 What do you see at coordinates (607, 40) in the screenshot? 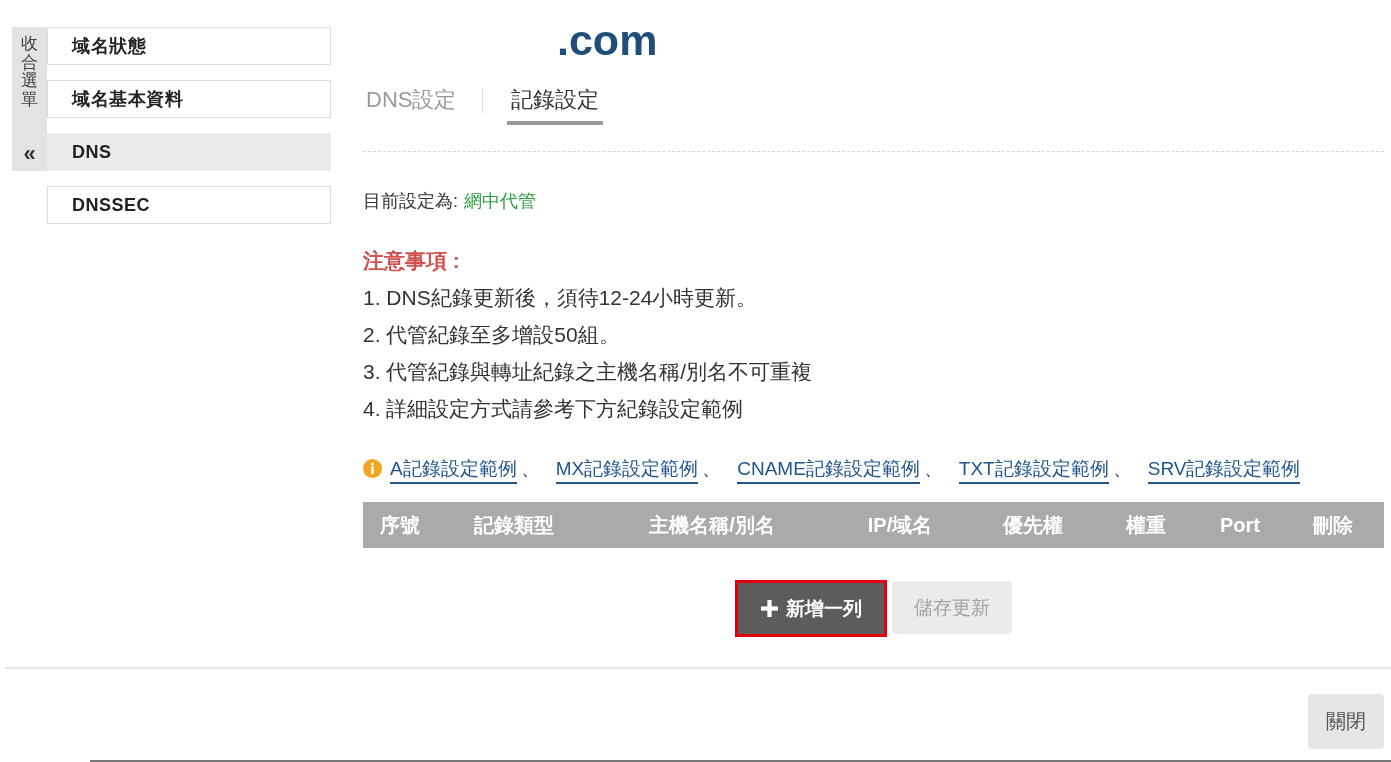
I see `domain-title: .com` at bounding box center [607, 40].